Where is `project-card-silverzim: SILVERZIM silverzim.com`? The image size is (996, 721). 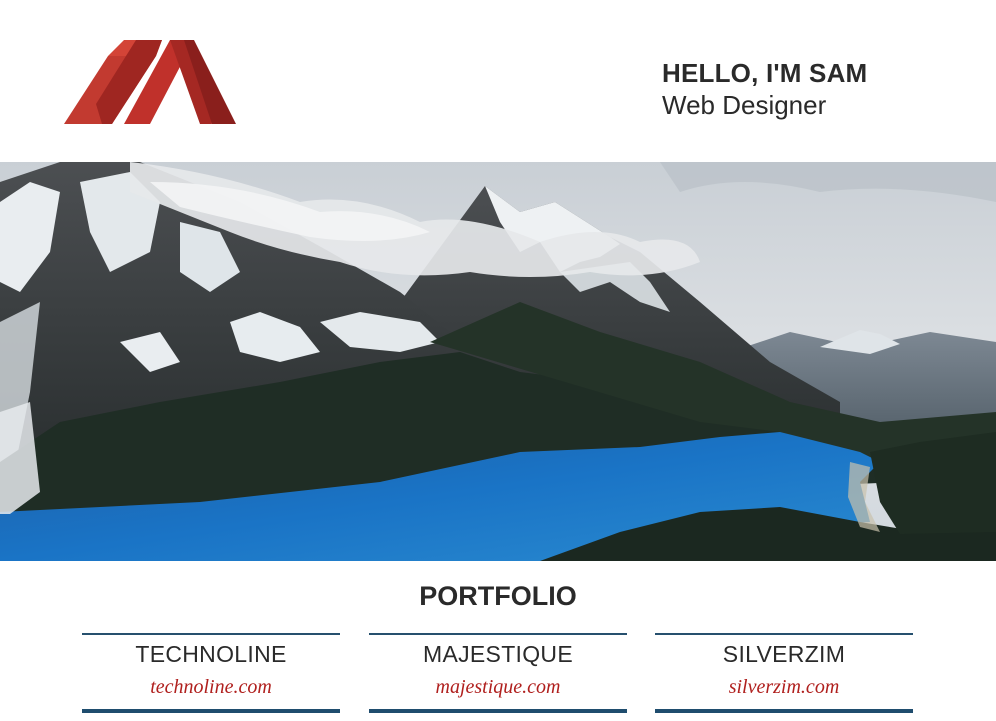 project-card-silverzim: SILVERZIM silverzim.com is located at coordinates (784, 673).